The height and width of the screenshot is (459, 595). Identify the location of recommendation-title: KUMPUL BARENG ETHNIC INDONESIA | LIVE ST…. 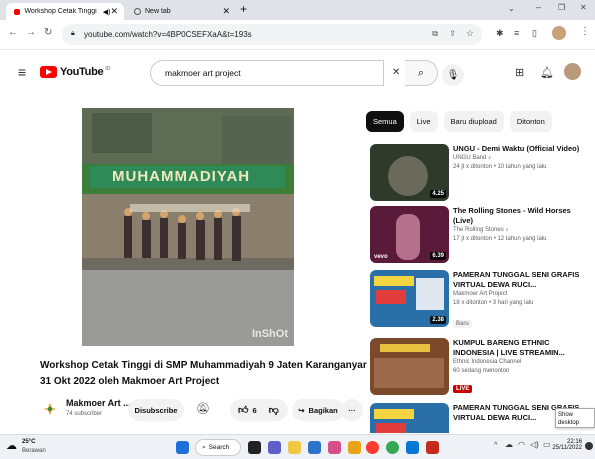
(518, 348).